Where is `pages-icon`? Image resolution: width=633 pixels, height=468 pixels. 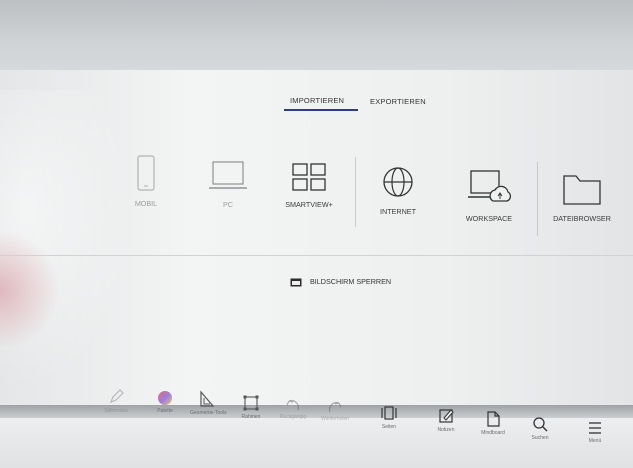 pages-icon is located at coordinates (389, 413).